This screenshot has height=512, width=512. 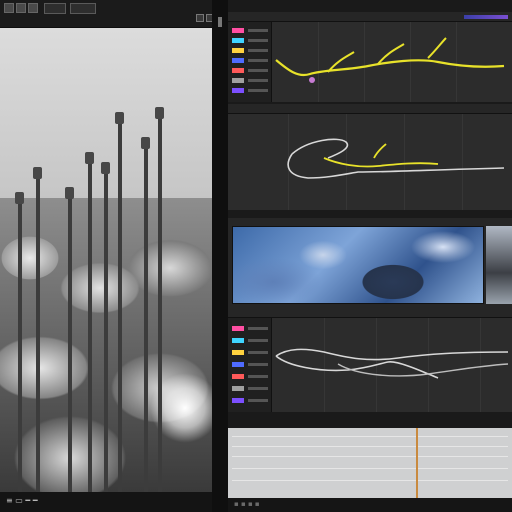 I want to click on play-icon, so click(x=200, y=18).